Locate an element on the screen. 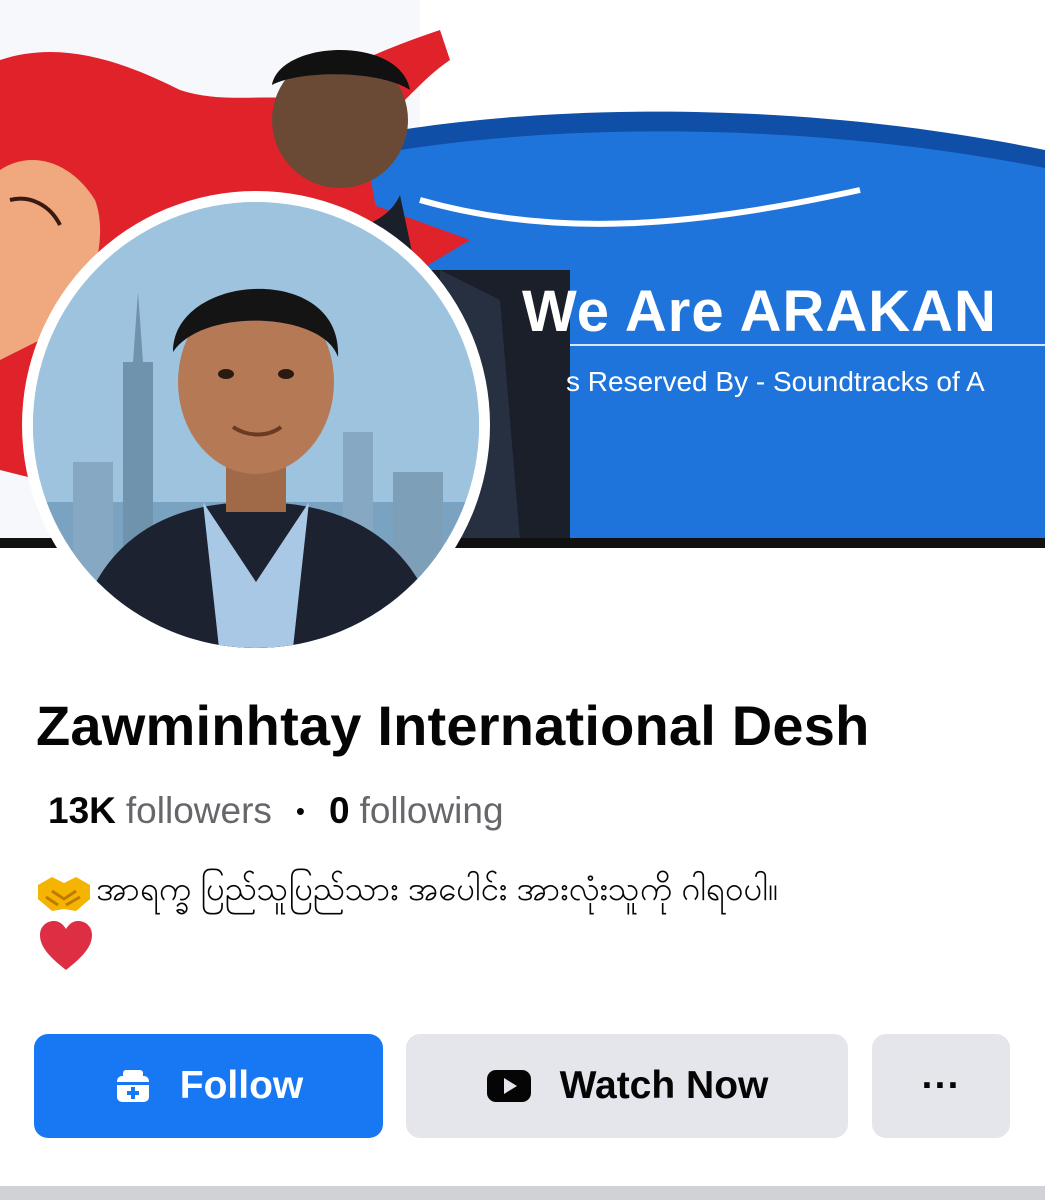 The width and height of the screenshot is (1045, 1200). follower-stats: 13K followers • 0 following is located at coordinates (276, 811).